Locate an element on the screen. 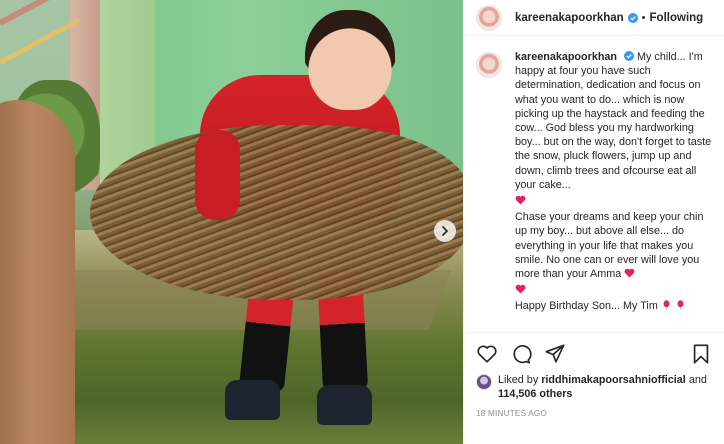  caption-avatar is located at coordinates (489, 65).